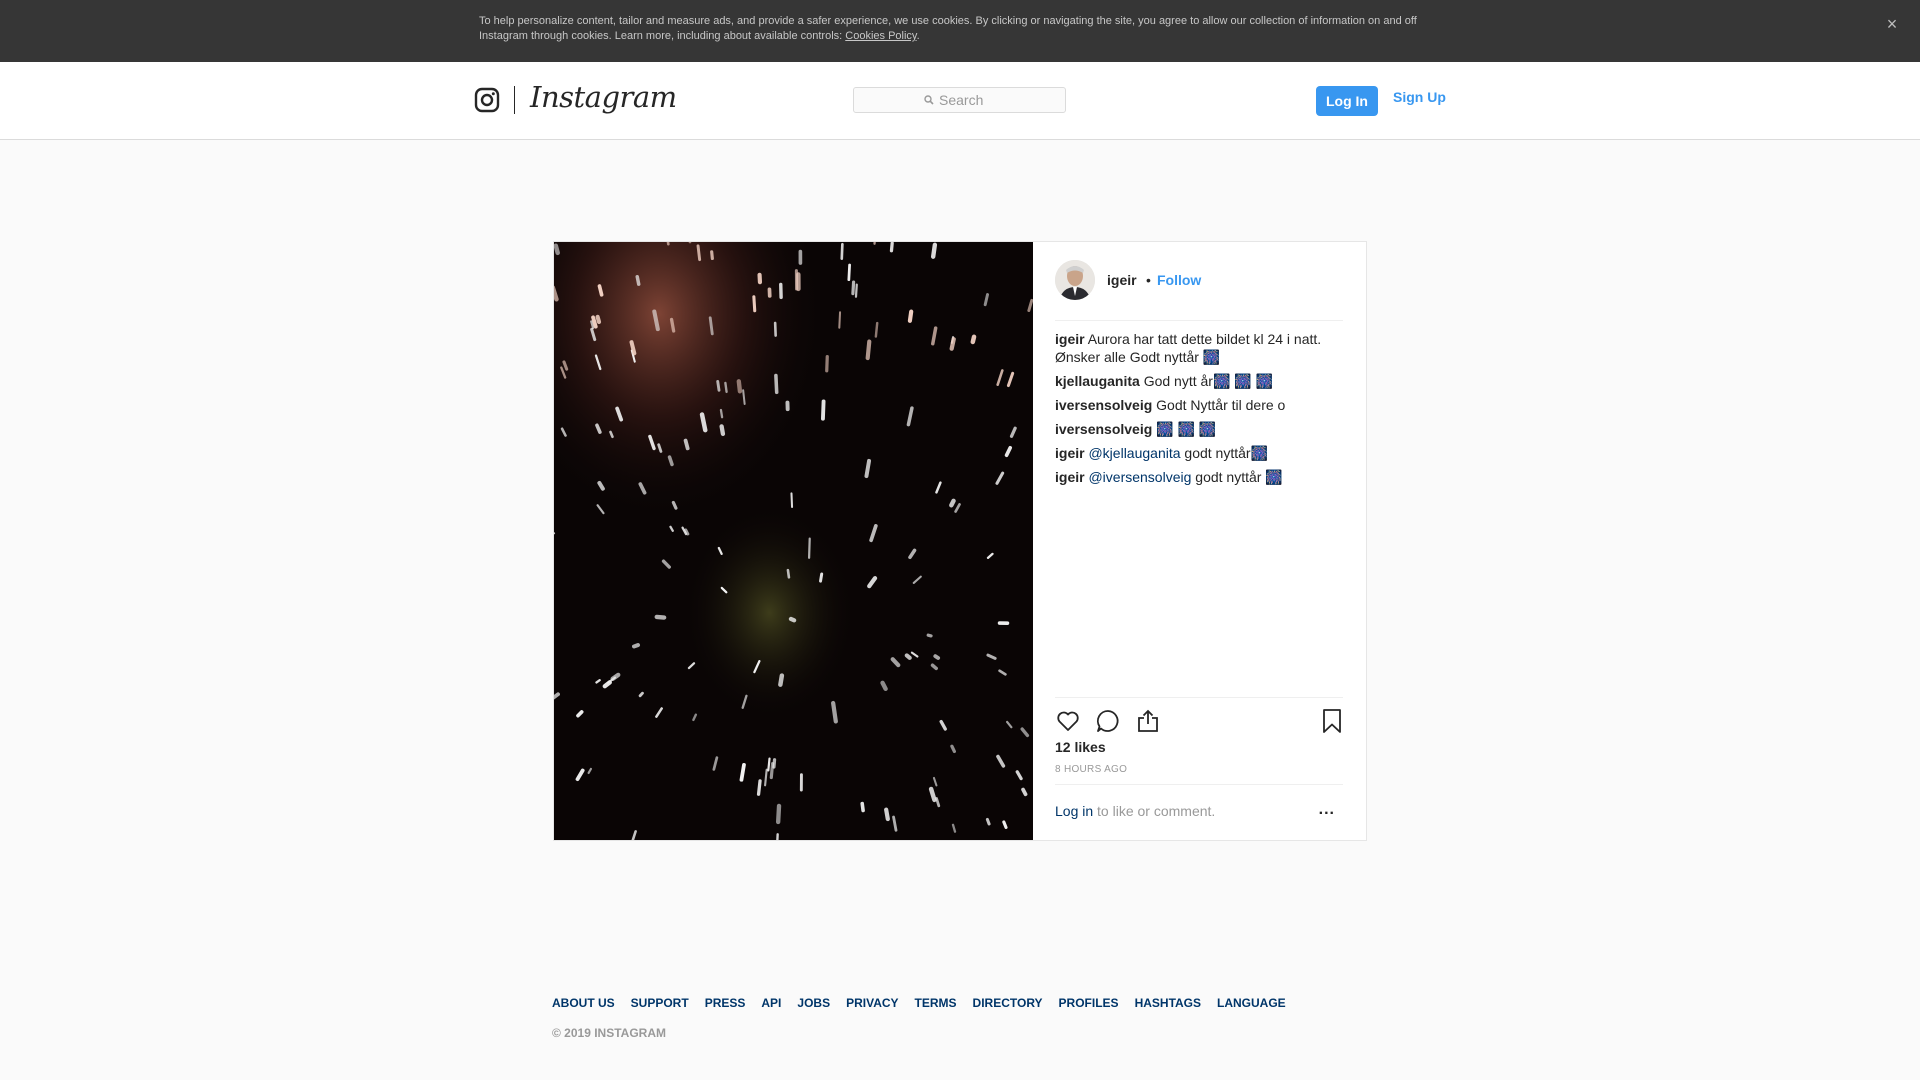 The image size is (1920, 1080). Describe the element at coordinates (872, 1003) in the screenshot. I see `footer-link-privacy: PRIVACY` at that location.